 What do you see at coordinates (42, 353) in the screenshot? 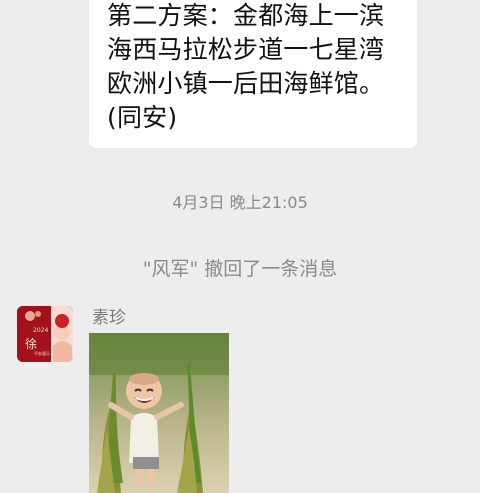
I see `avatar-caption: 平安喜乐` at bounding box center [42, 353].